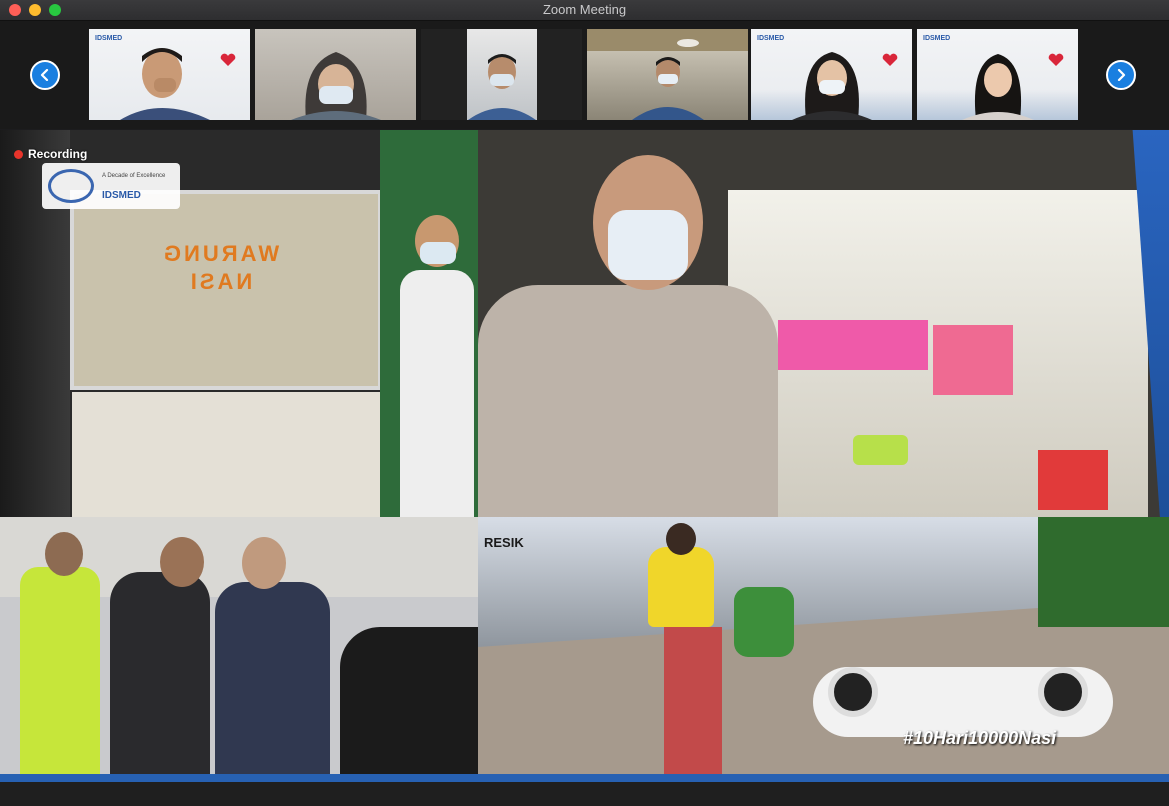 The width and height of the screenshot is (1169, 806). I want to click on chevron-right-icon, so click(1121, 75).